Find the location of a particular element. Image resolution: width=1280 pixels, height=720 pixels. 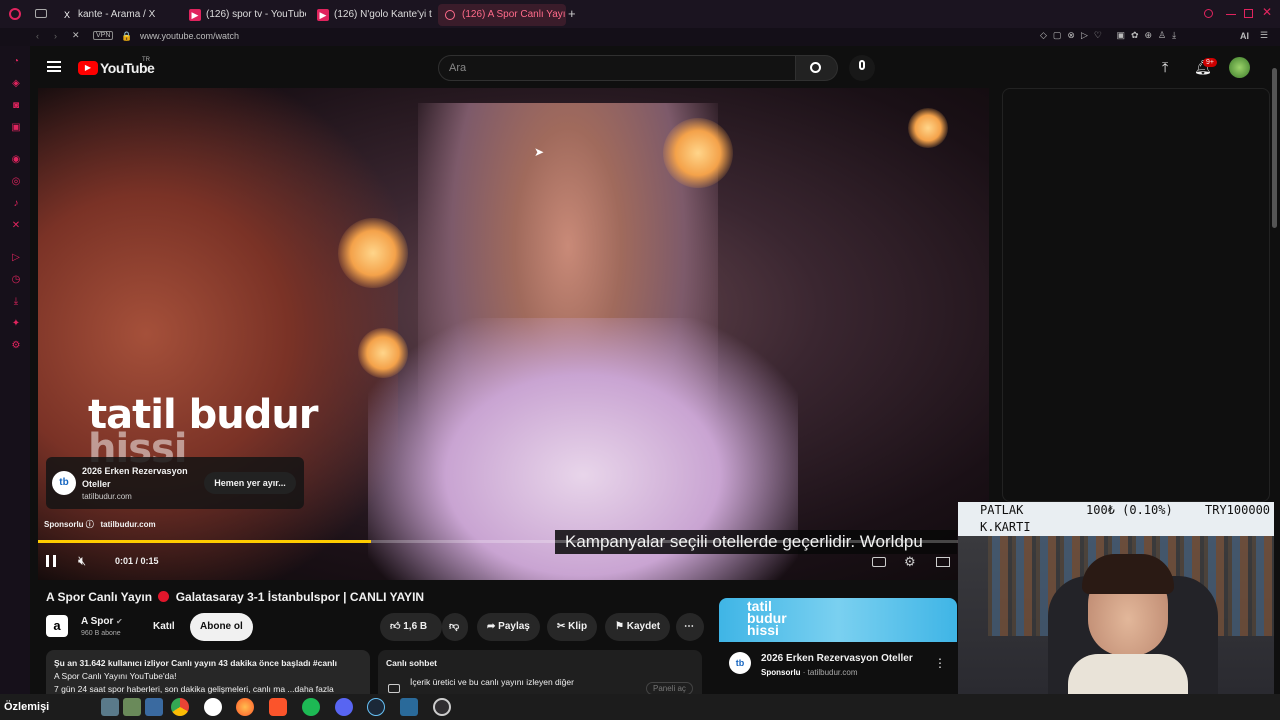

search-button is located at coordinates (817, 68).